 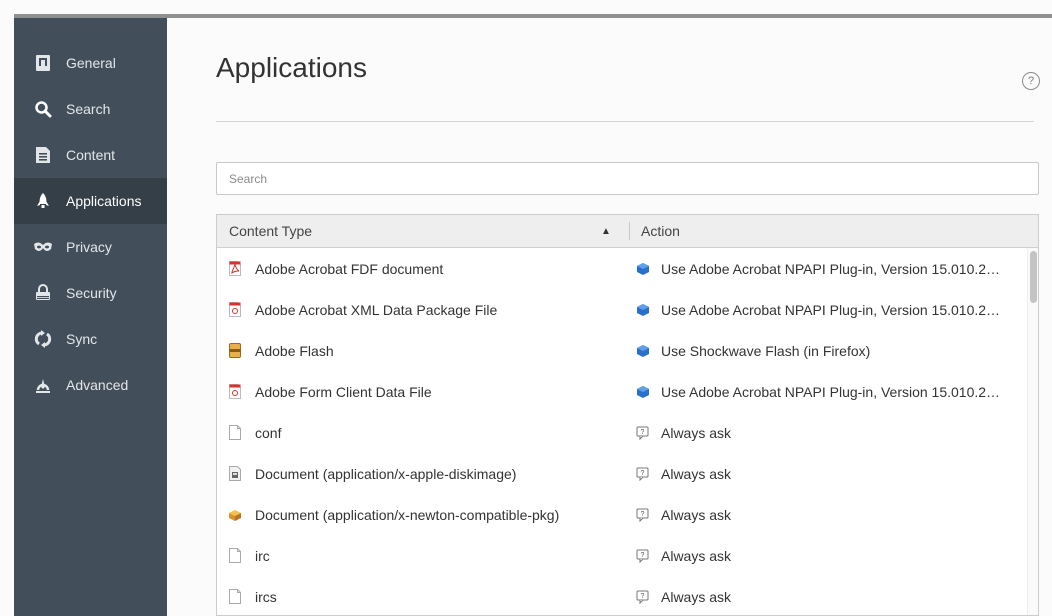 What do you see at coordinates (43, 155) in the screenshot?
I see `content-icon` at bounding box center [43, 155].